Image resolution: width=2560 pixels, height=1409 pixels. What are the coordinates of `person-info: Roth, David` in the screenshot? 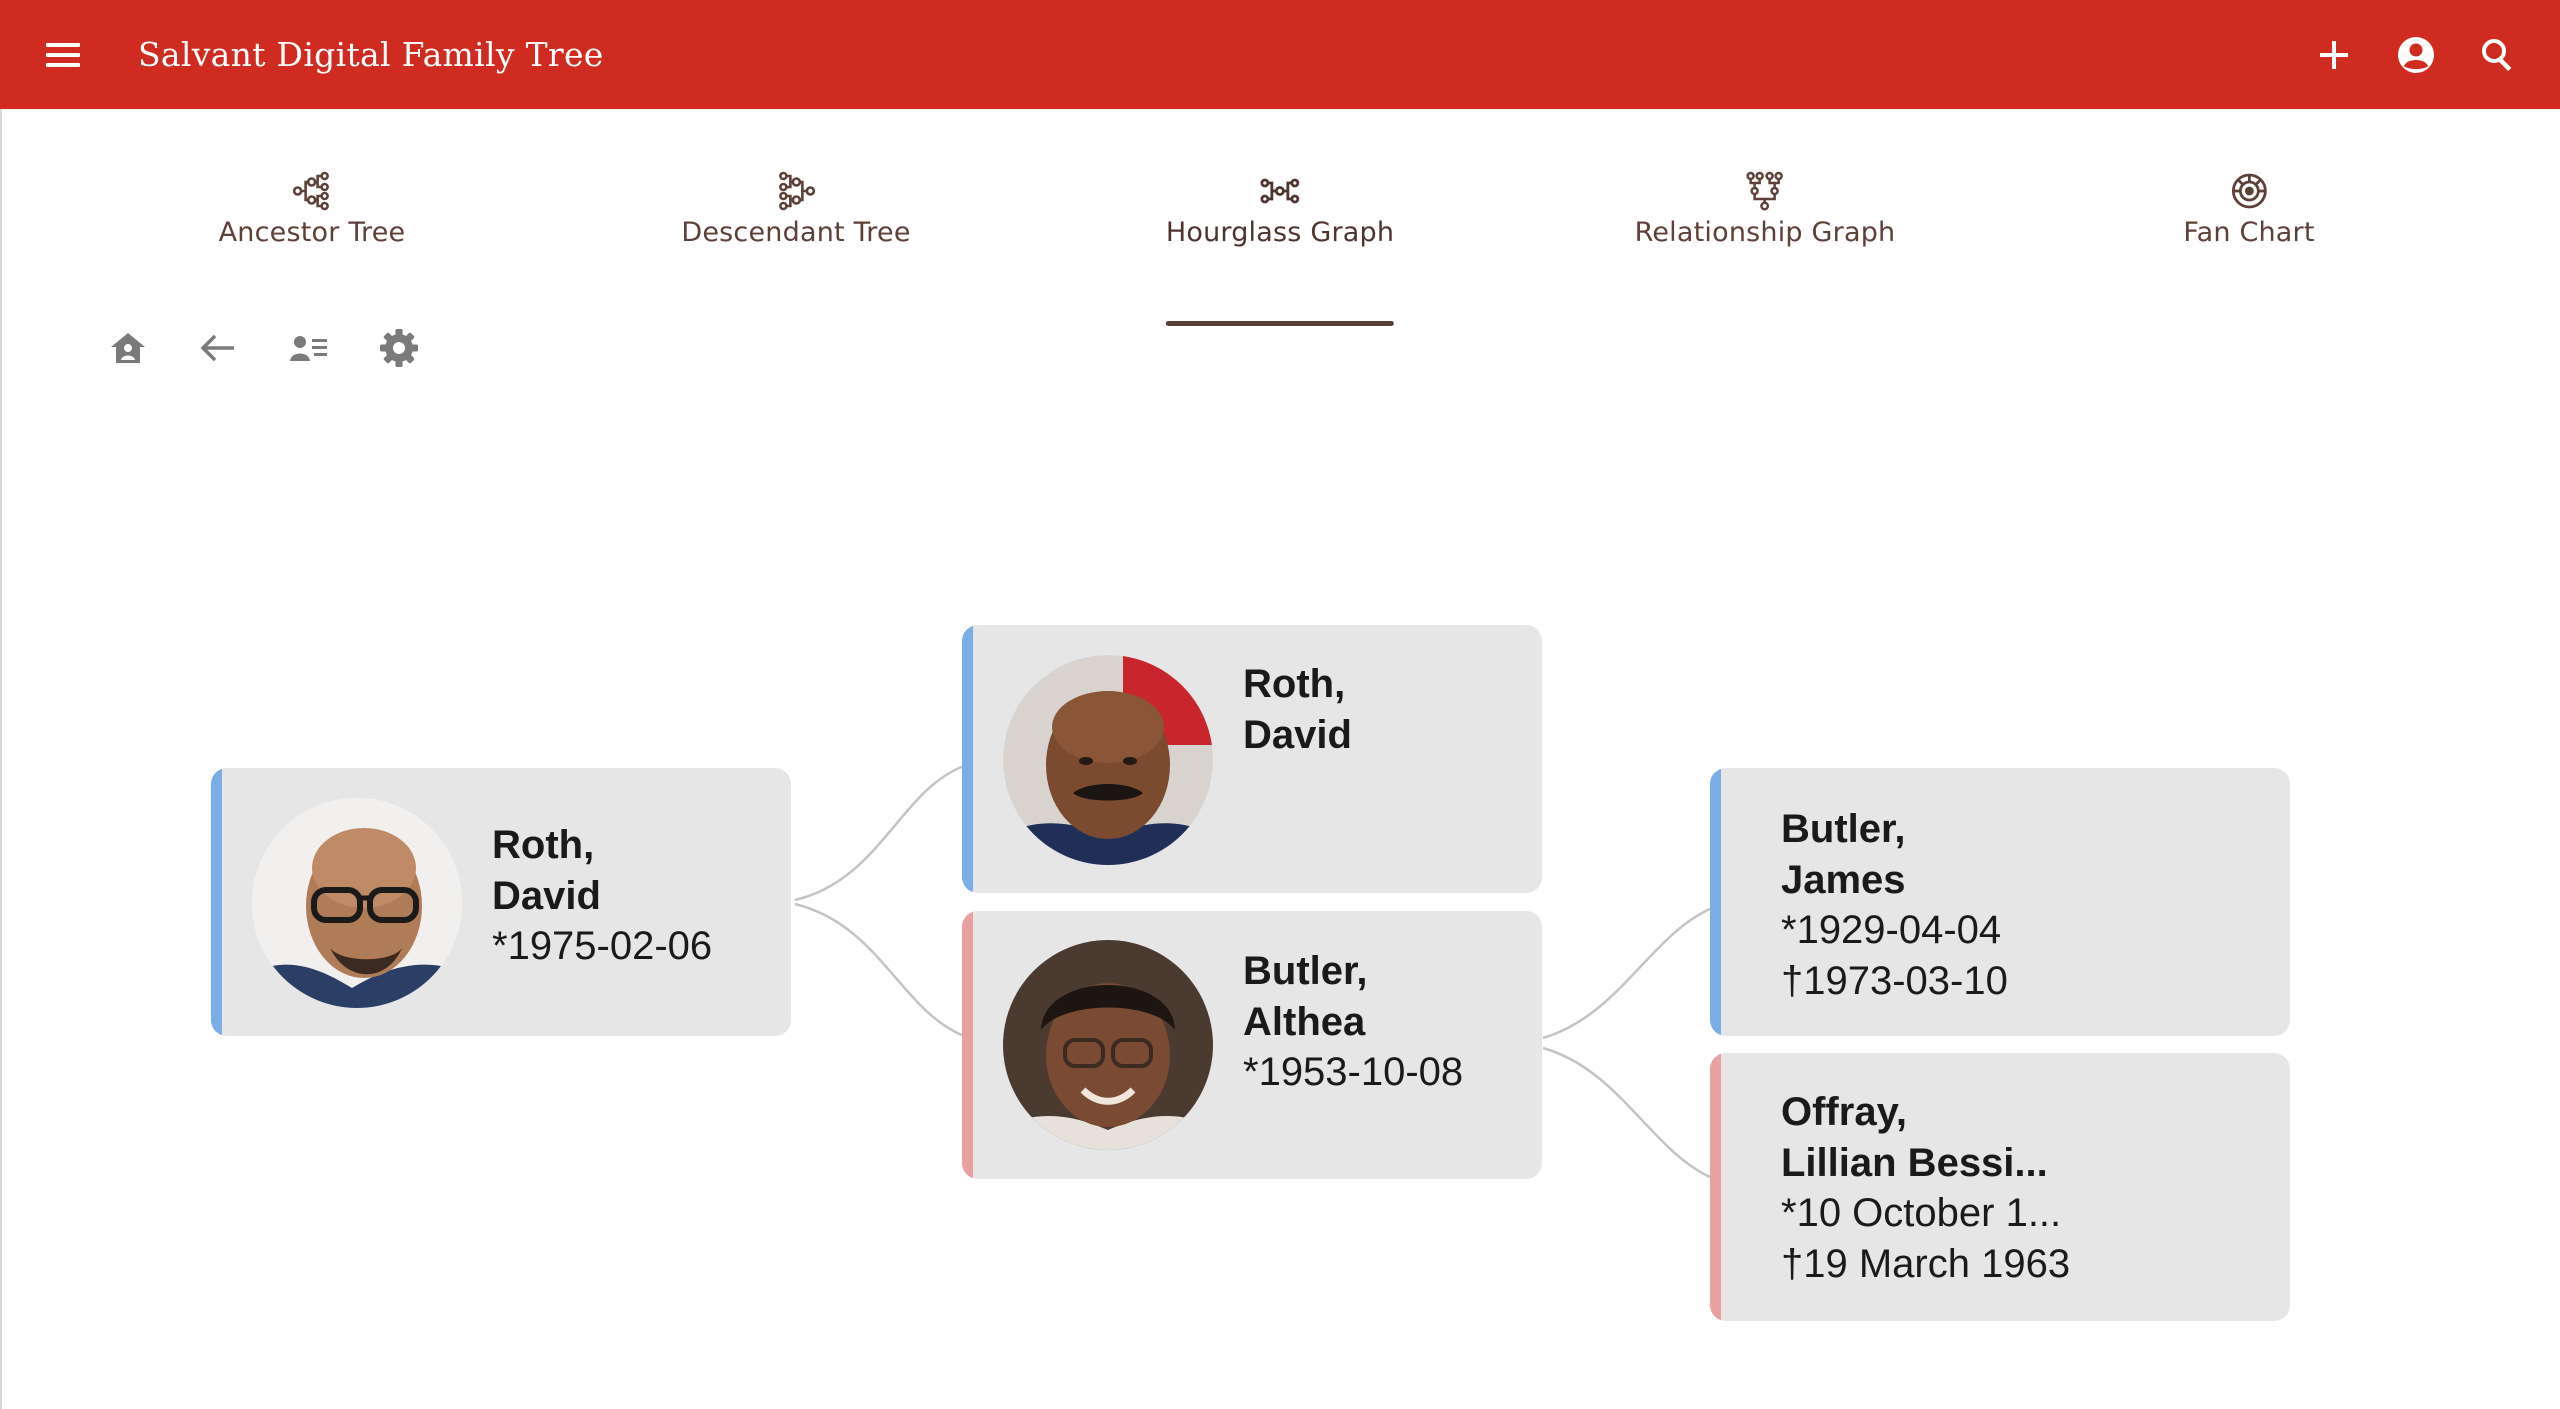 It's located at (1297, 709).